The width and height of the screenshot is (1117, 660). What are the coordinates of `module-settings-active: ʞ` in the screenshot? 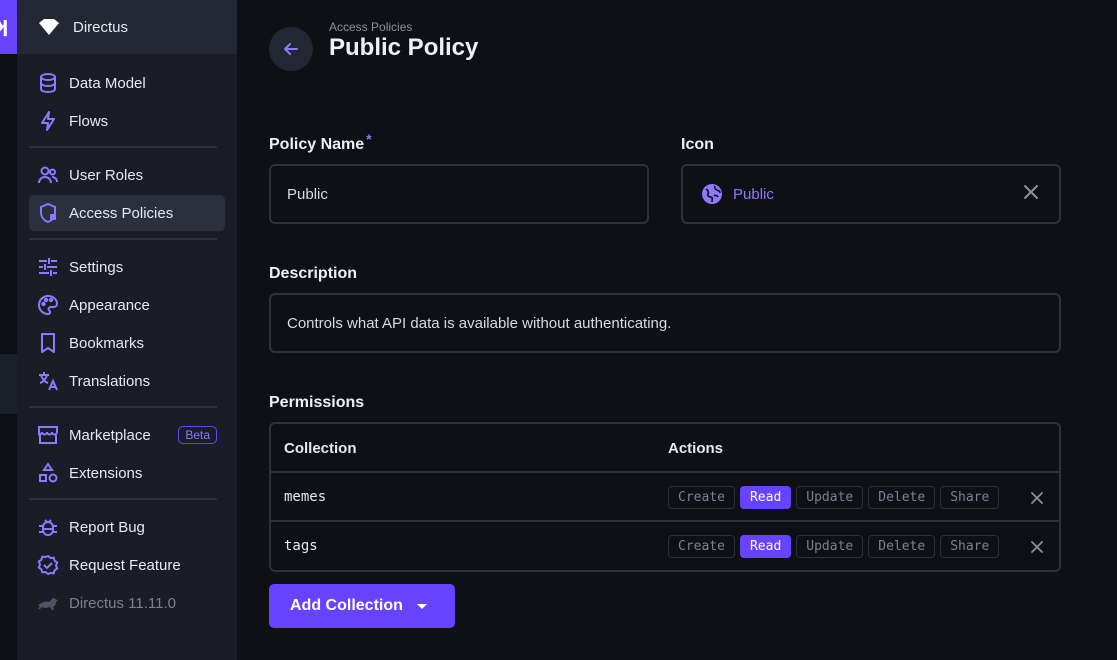 It's located at (8, 27).